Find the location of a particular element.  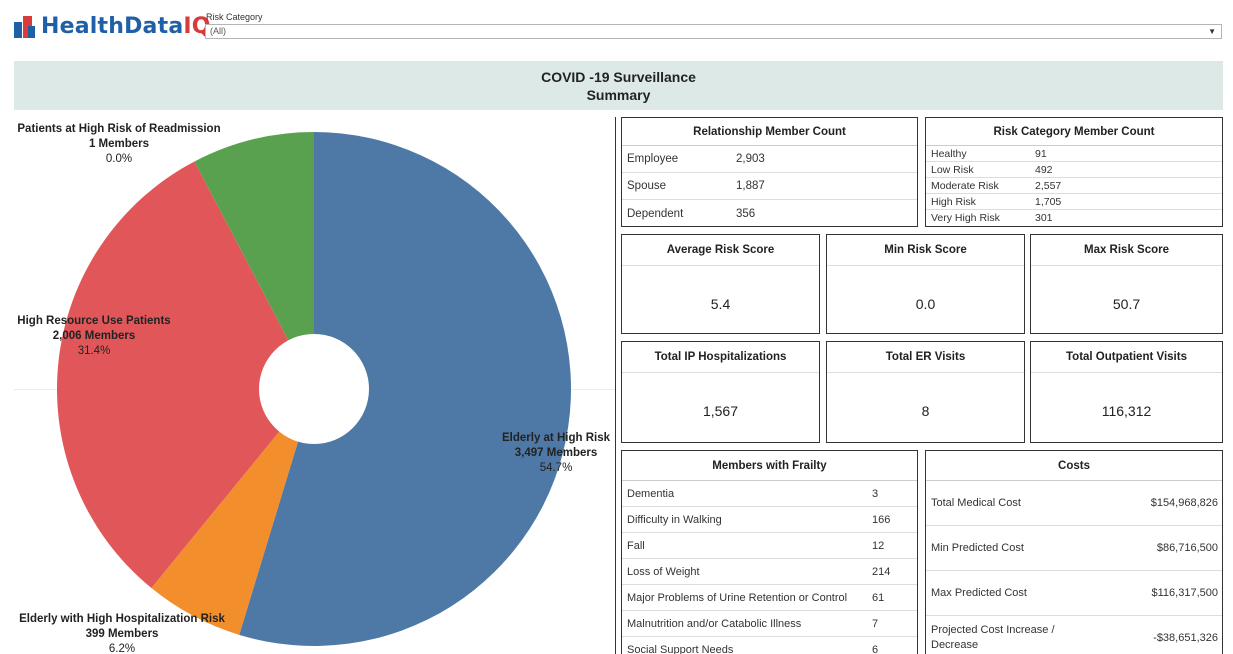

table-row: Spouse 1,887 is located at coordinates (769, 186).